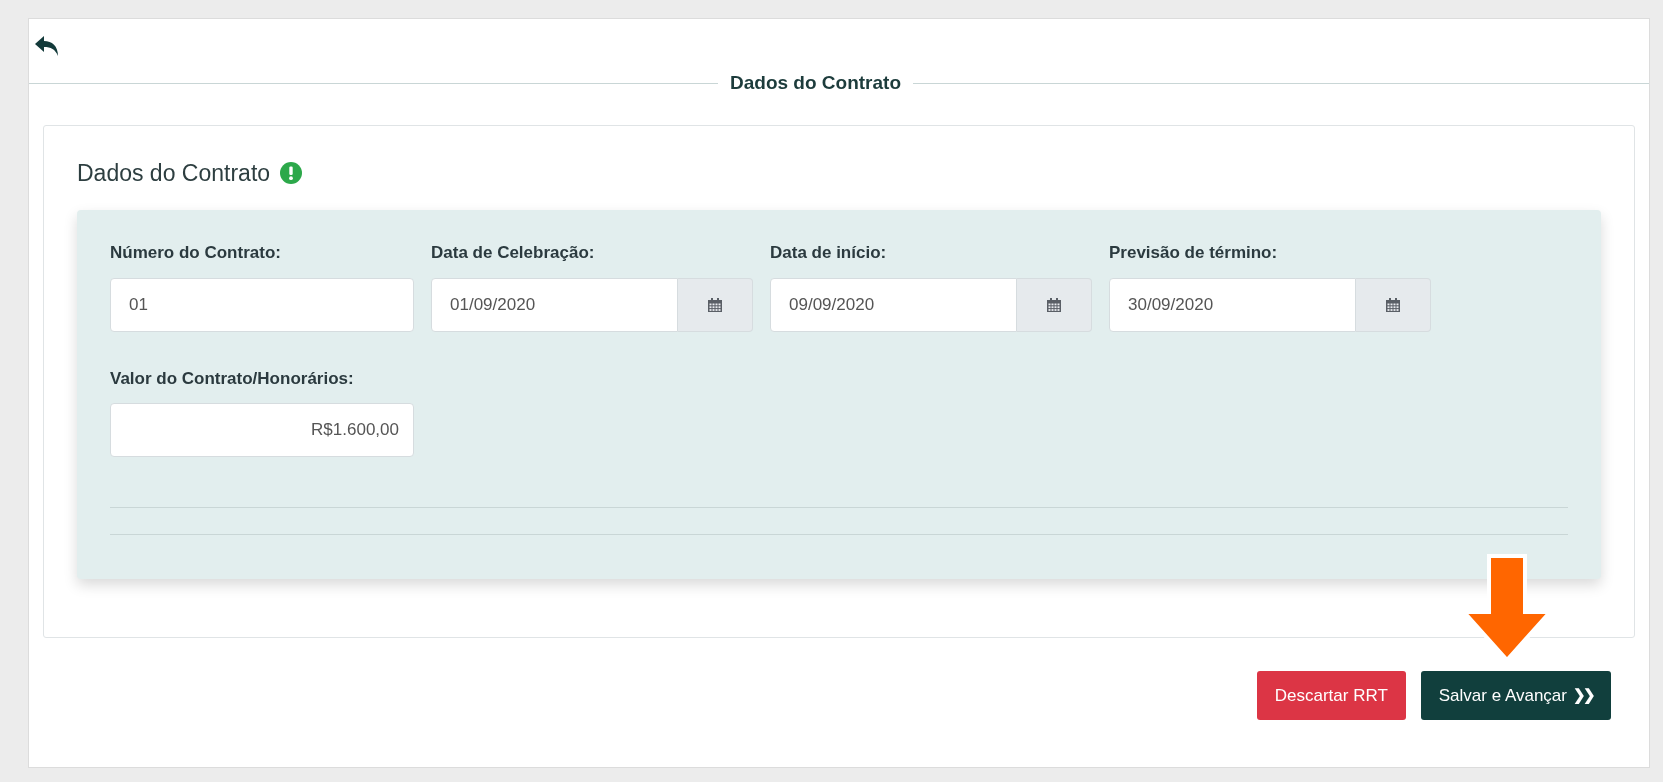 This screenshot has width=1663, height=782. I want to click on legend-title: Dados do Contrato, so click(815, 83).